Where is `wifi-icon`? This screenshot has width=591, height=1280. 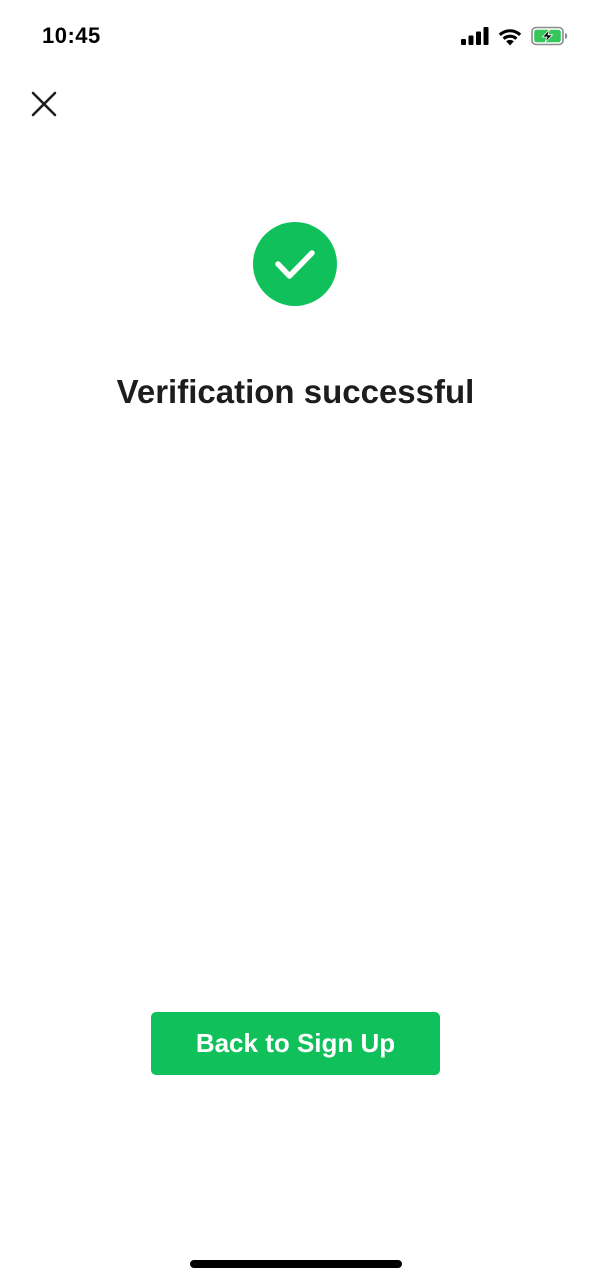
wifi-icon is located at coordinates (510, 36).